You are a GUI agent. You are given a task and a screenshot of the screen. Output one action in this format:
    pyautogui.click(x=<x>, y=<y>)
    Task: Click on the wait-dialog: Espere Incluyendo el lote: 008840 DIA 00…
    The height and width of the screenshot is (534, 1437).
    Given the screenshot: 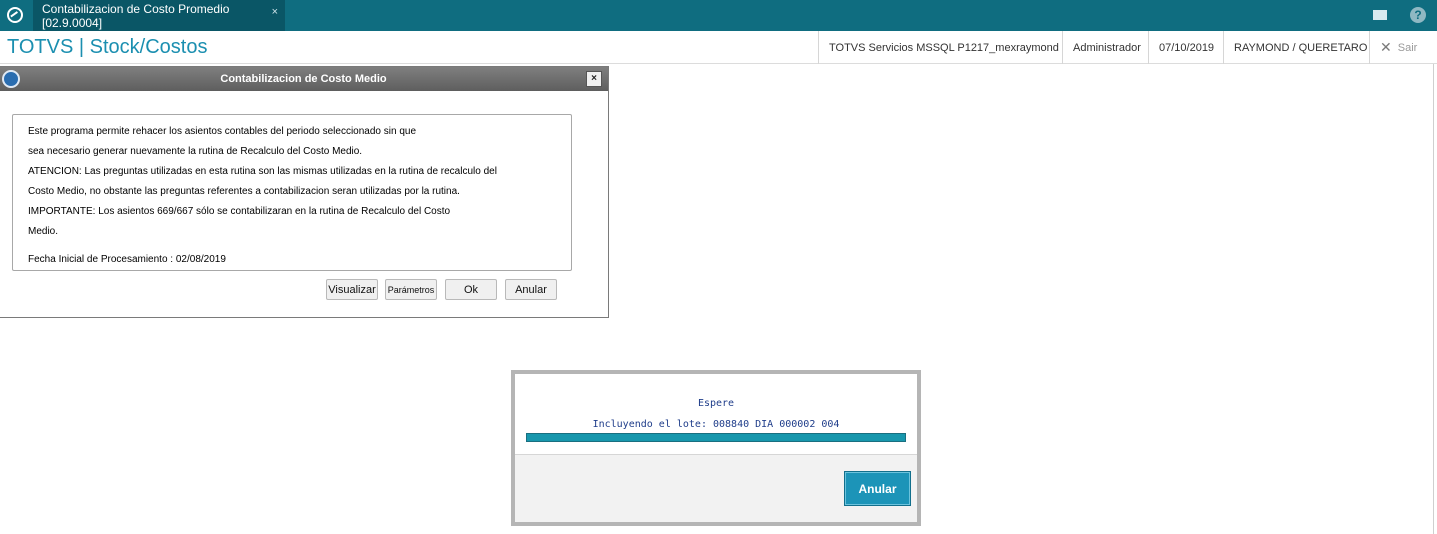 What is the action you would take?
    pyautogui.click(x=716, y=448)
    